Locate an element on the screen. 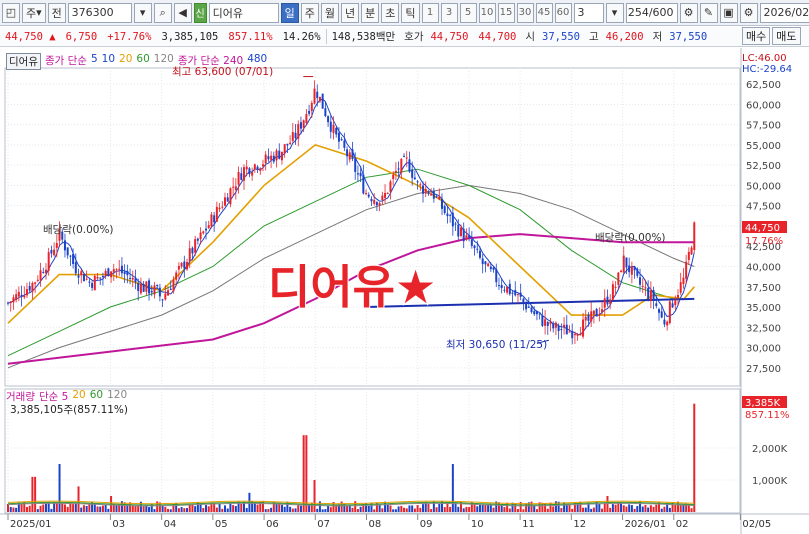 The image size is (809, 534). minute-3: 3 is located at coordinates (449, 12).